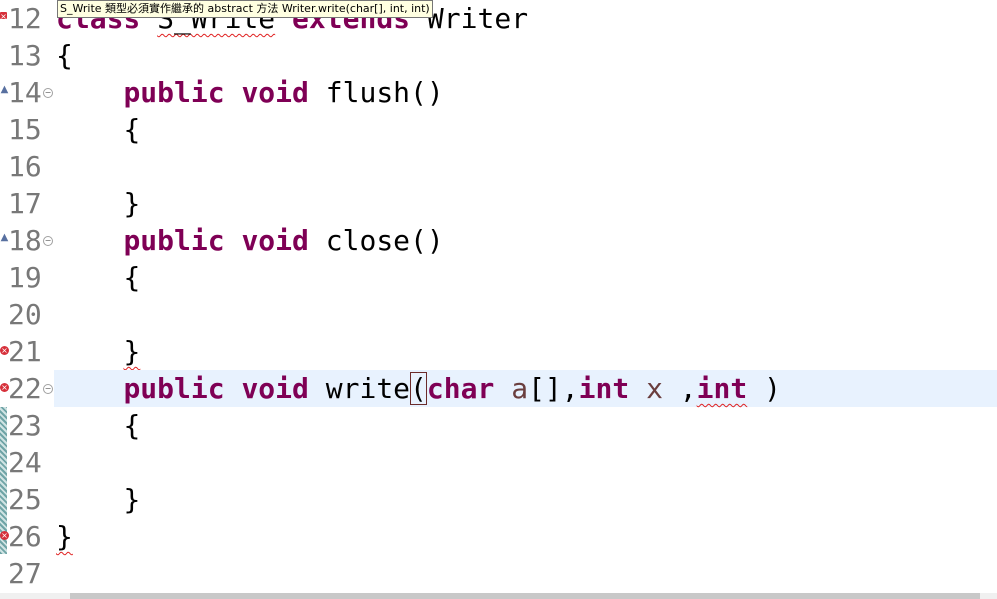  What do you see at coordinates (498, 573) in the screenshot?
I see `code-line-27: 27` at bounding box center [498, 573].